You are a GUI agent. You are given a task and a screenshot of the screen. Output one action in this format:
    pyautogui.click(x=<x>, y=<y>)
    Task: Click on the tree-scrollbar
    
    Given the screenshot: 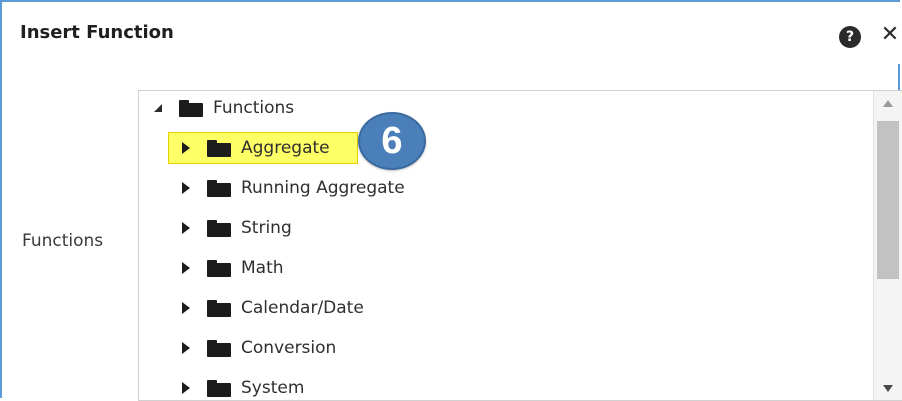 What is the action you would take?
    pyautogui.click(x=887, y=245)
    